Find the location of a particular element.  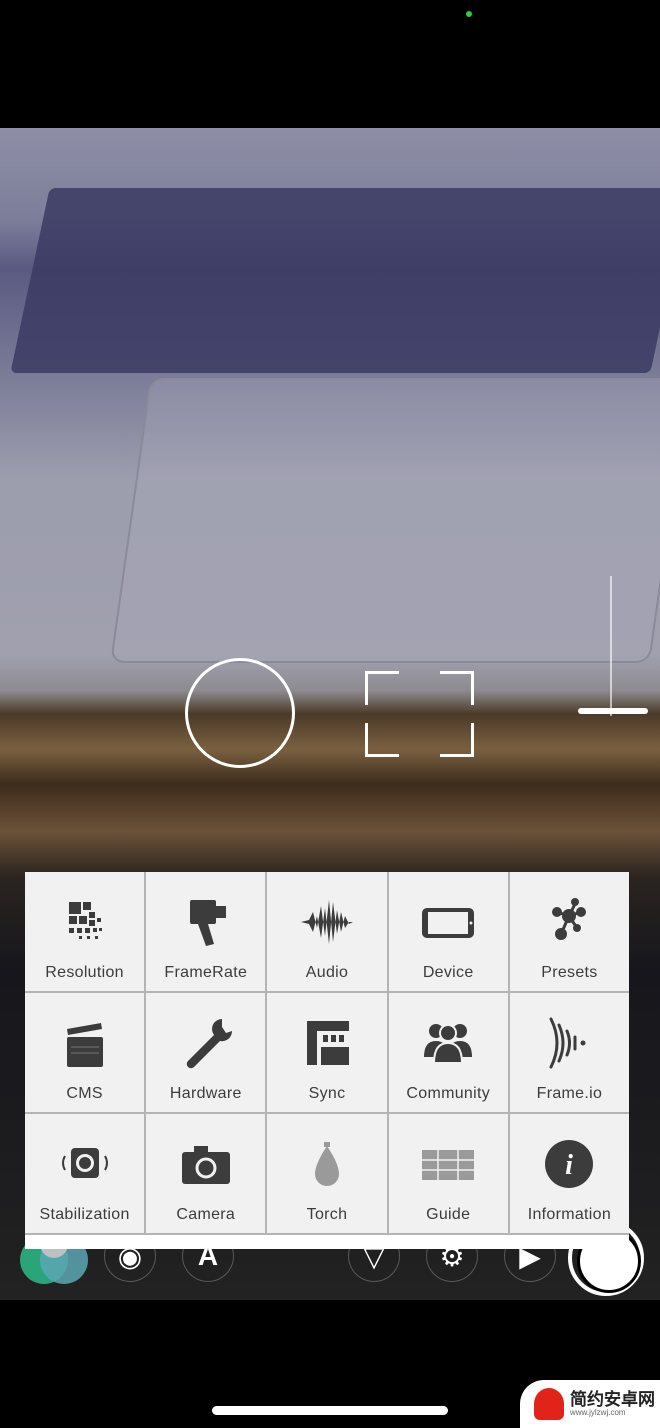

menu-item-audio: Audio is located at coordinates (327, 931).